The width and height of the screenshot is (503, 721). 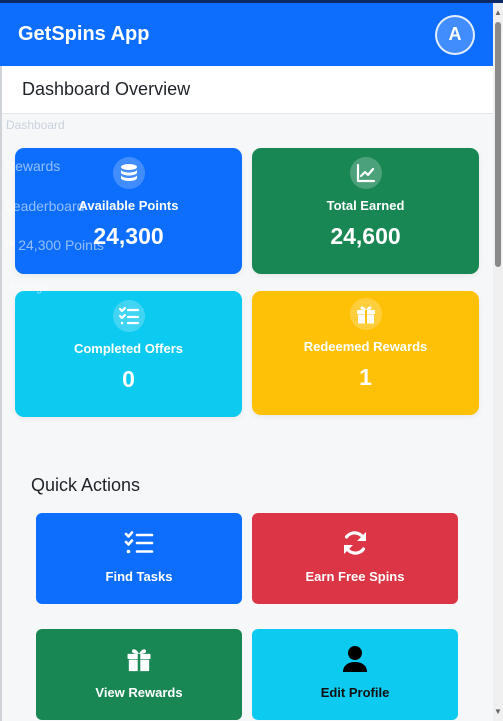 I want to click on button-label: Find Tasks, so click(x=139, y=576).